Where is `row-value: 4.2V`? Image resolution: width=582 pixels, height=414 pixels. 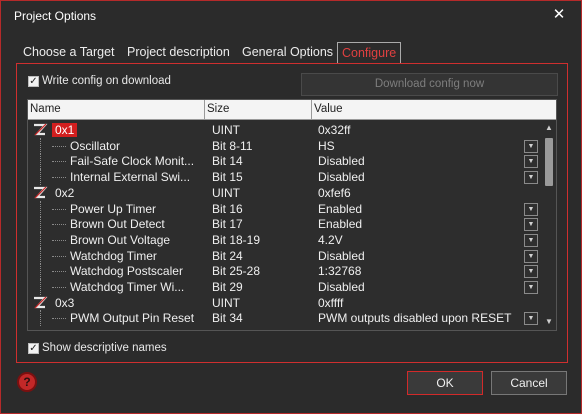 row-value: 4.2V is located at coordinates (423, 240).